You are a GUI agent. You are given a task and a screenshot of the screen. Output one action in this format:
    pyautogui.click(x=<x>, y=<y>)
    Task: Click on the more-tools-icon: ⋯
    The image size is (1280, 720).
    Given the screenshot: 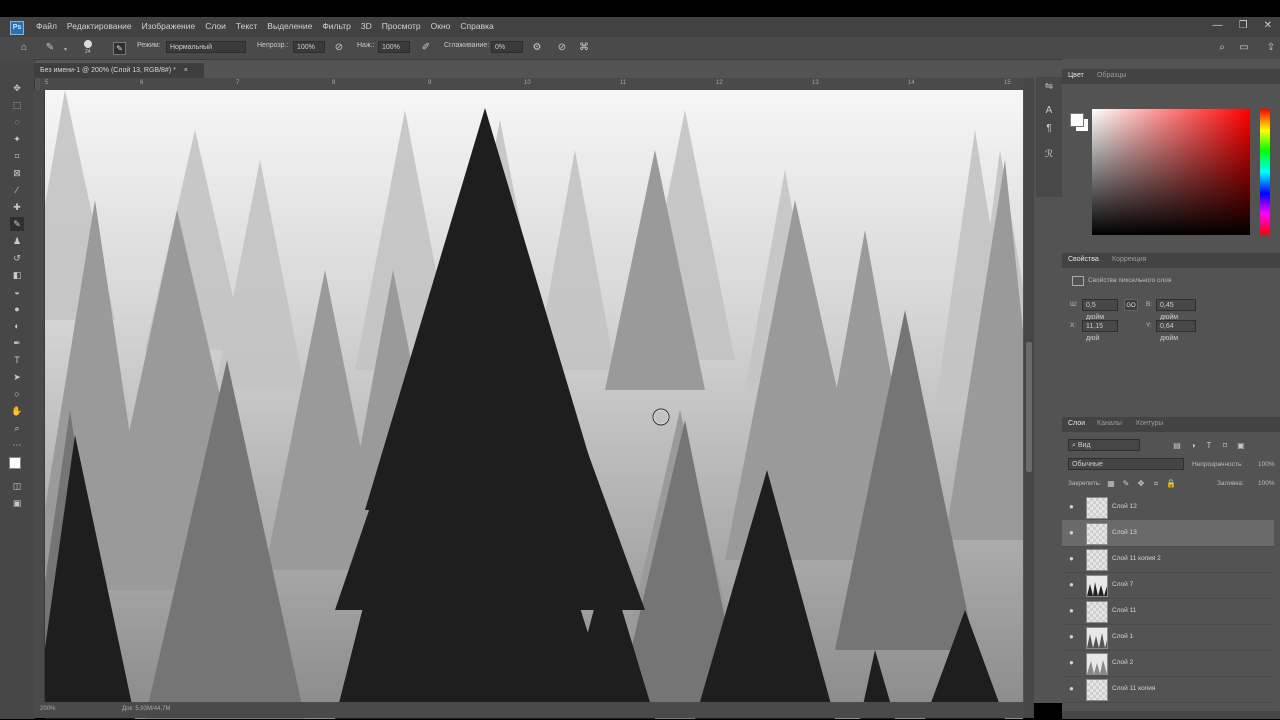 What is the action you would take?
    pyautogui.click(x=17, y=445)
    